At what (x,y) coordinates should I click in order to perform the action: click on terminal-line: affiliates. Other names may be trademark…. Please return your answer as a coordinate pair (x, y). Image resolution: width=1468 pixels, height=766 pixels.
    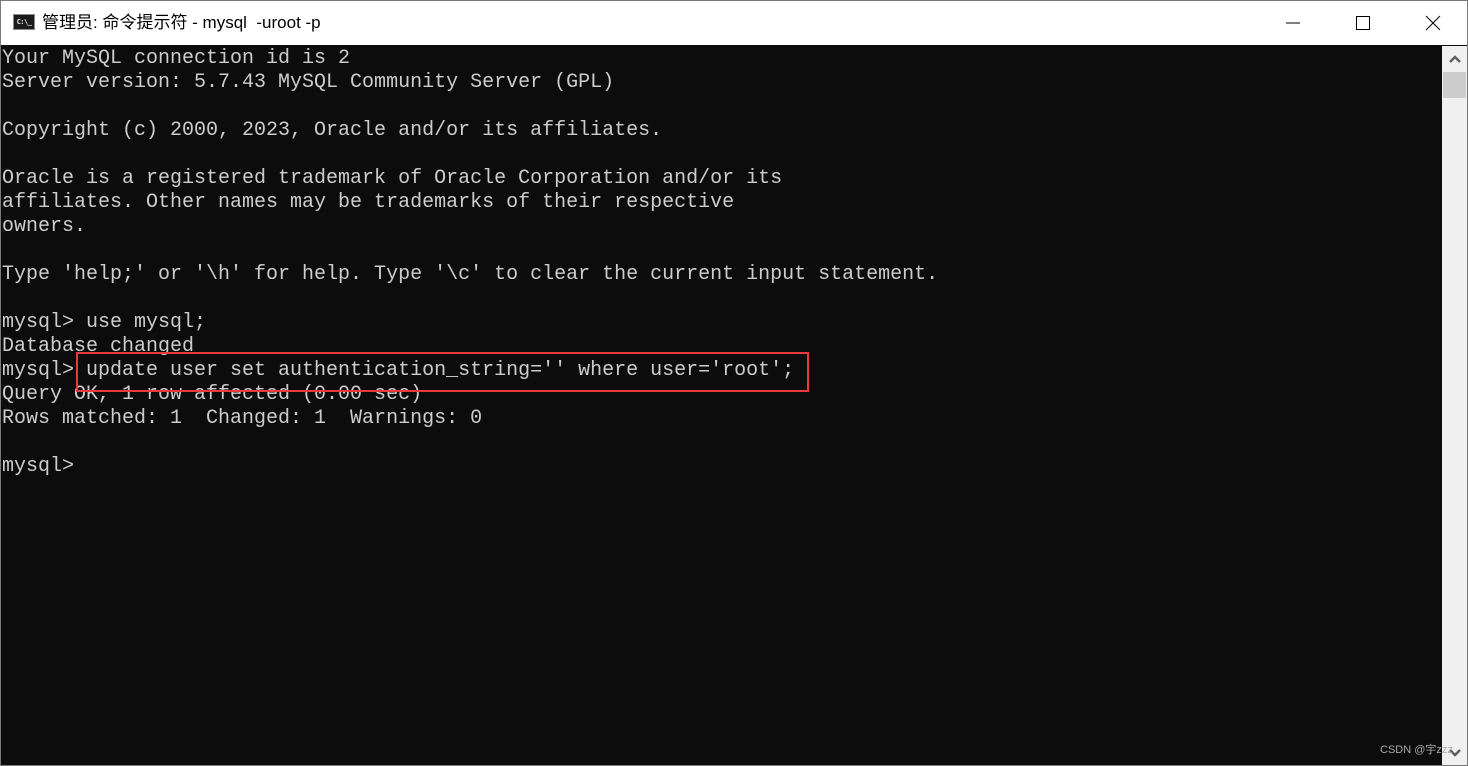
    Looking at the image, I should click on (368, 202).